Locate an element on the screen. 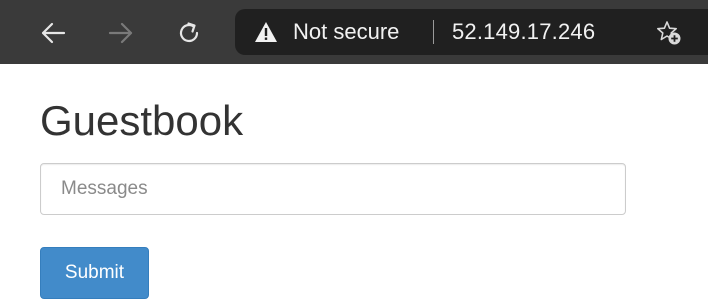 This screenshot has height=299, width=708. forward-button is located at coordinates (121, 33).